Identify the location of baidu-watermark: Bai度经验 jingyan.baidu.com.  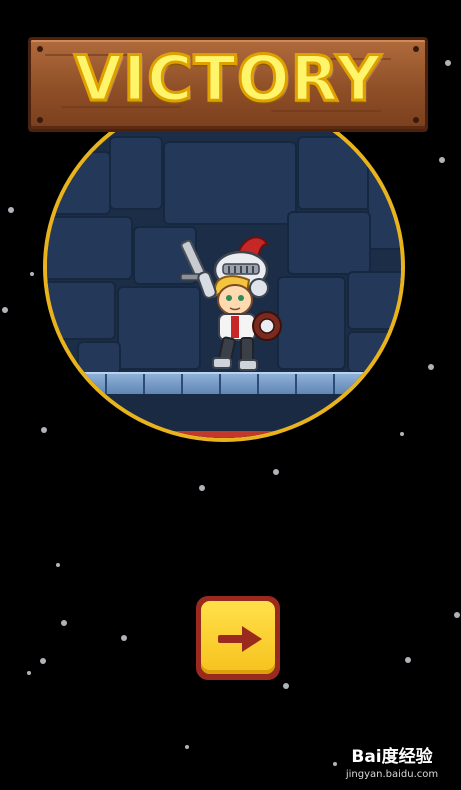
(392, 761).